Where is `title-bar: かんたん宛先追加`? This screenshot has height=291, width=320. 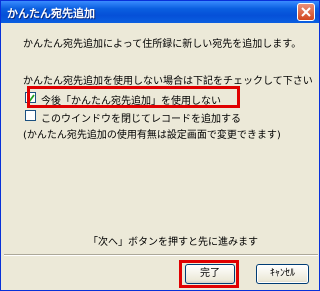 title-bar: かんたん宛先追加 is located at coordinates (160, 12).